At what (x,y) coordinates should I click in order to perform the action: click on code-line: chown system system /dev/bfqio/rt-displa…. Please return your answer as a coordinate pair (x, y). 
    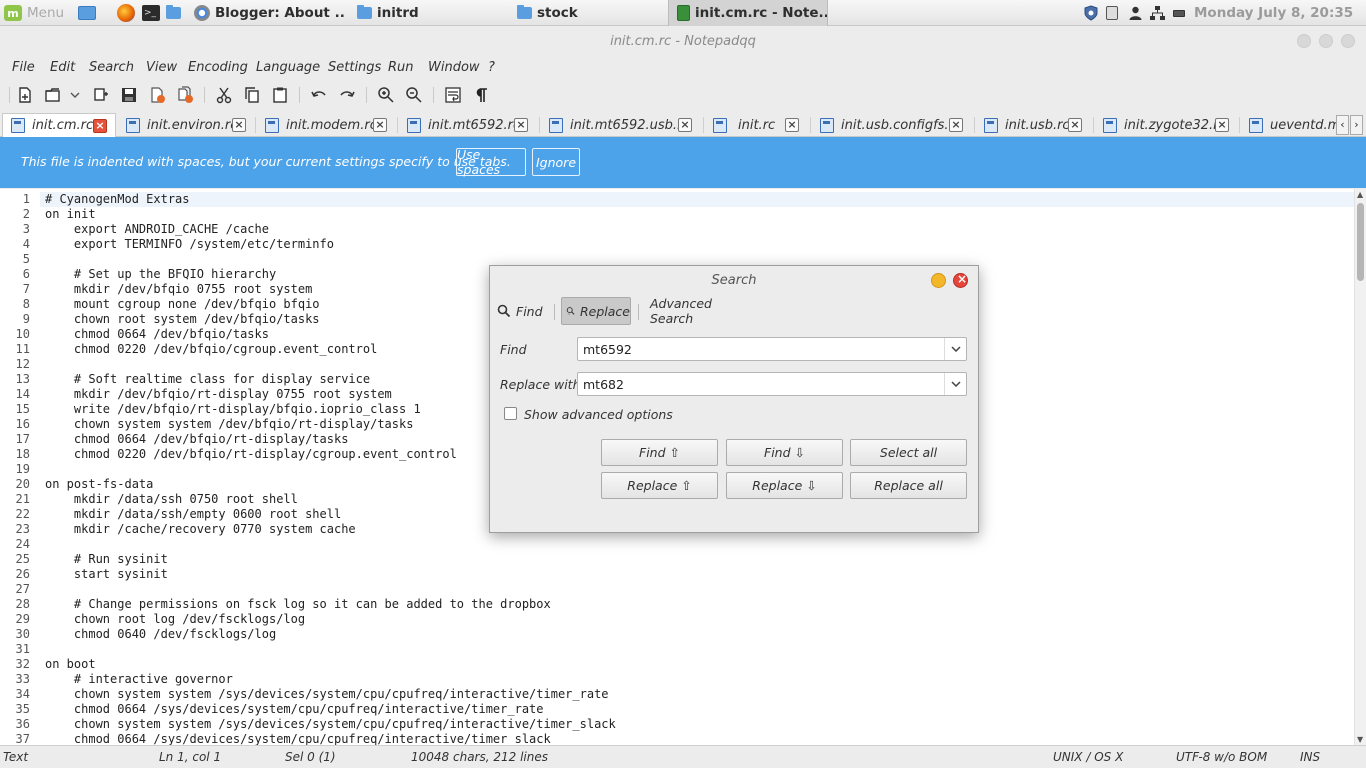
    Looking at the image, I should click on (229, 424).